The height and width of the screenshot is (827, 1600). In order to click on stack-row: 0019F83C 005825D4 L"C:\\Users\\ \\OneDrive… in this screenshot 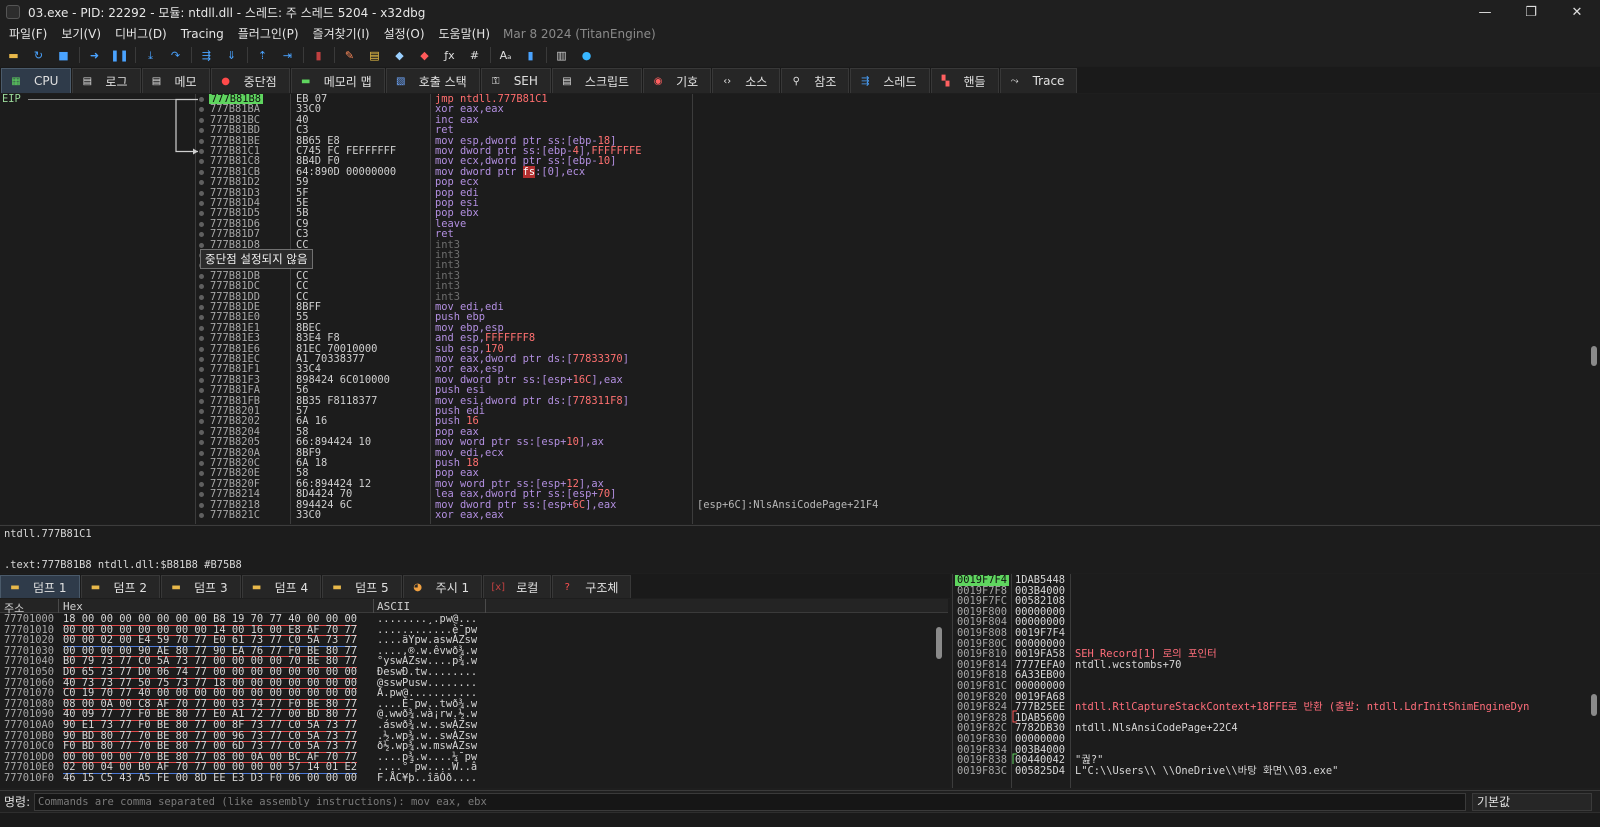, I will do `click(1270, 771)`.